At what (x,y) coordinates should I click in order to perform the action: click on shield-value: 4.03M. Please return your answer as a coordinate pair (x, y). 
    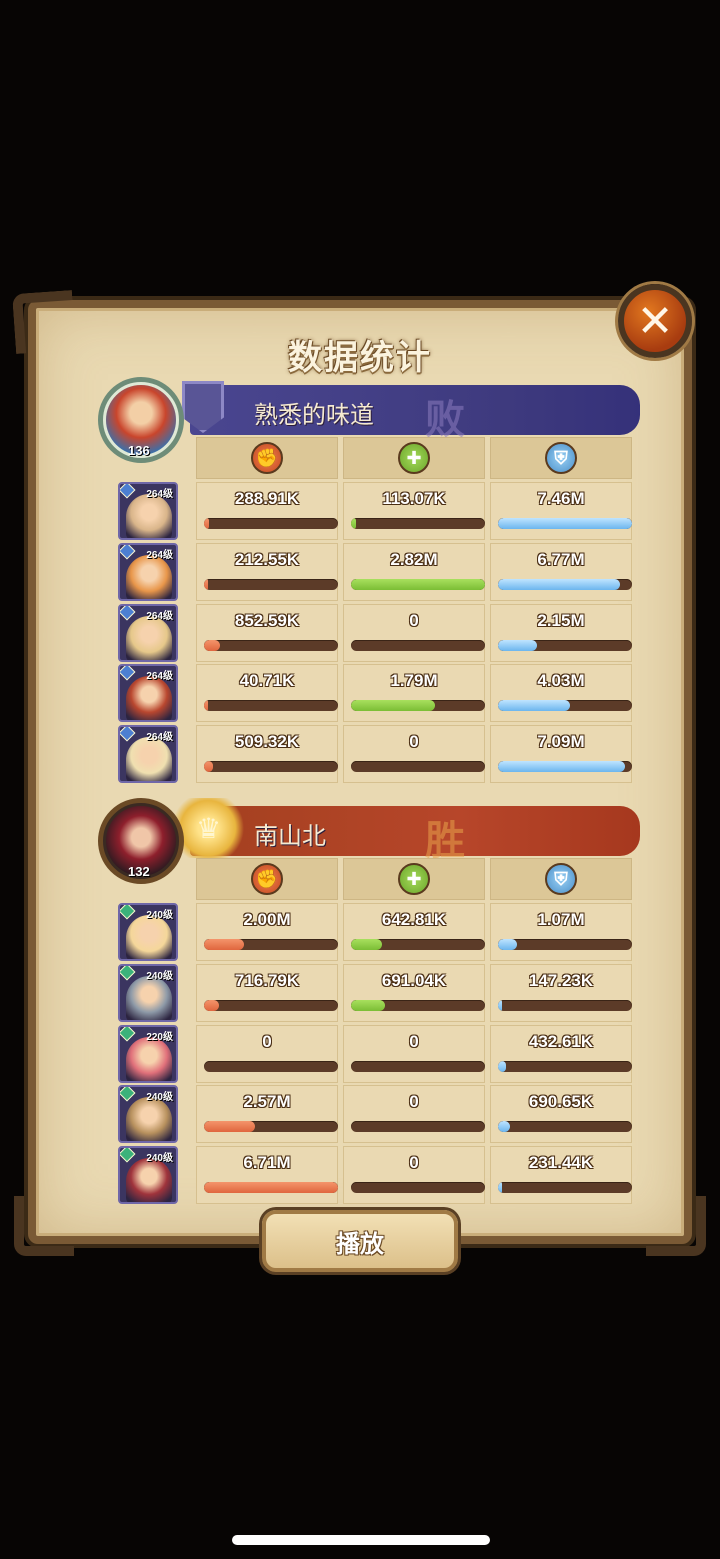
    Looking at the image, I should click on (561, 681).